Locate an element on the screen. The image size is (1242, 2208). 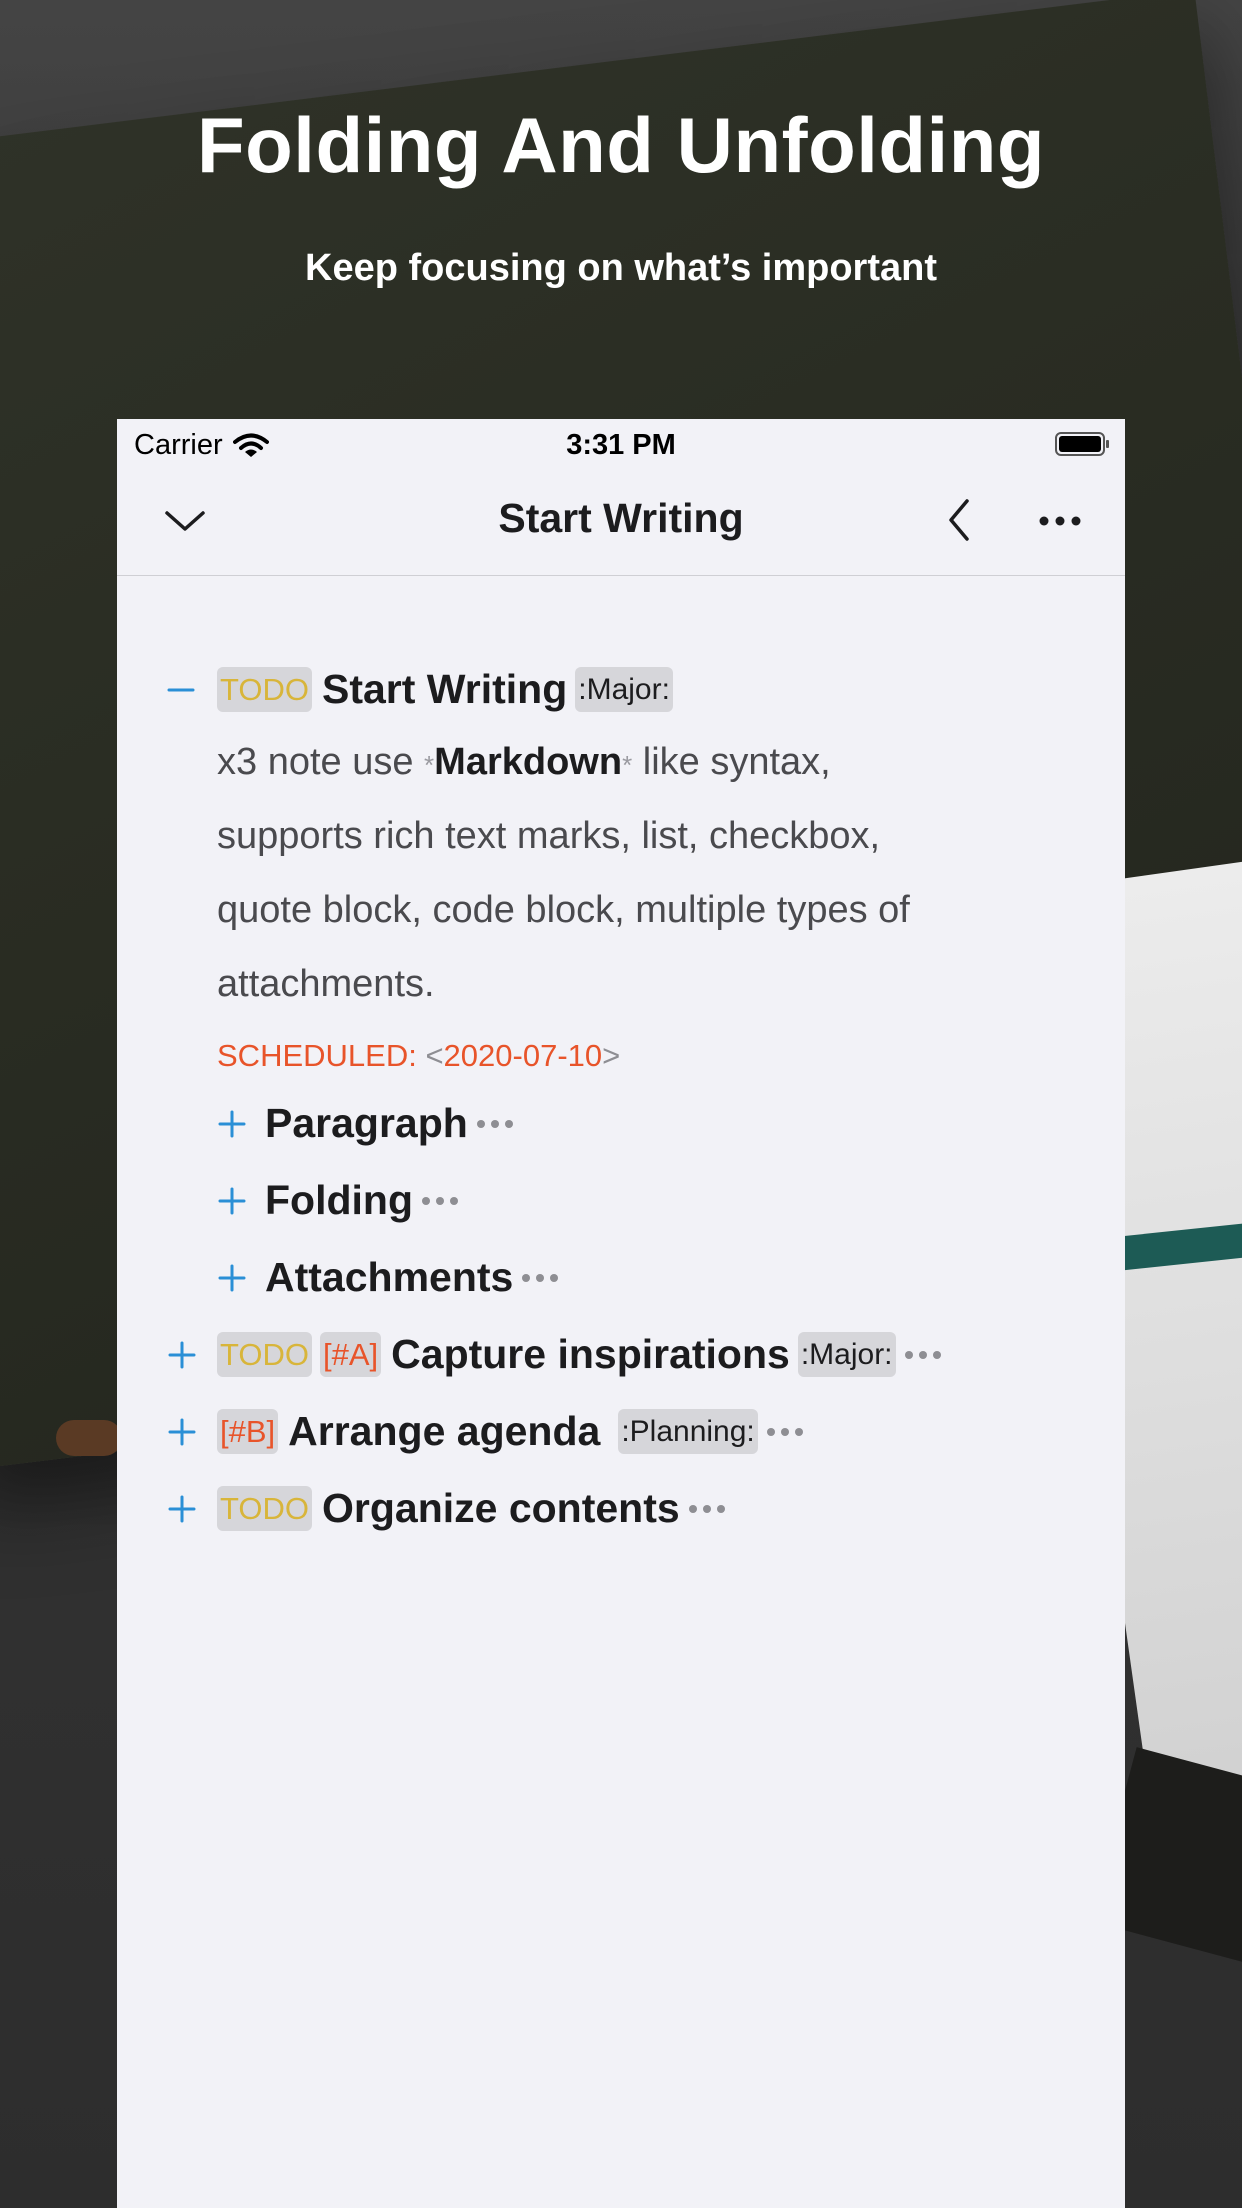
status-bar: Carrier 3:31 PM is located at coordinates (621, 445).